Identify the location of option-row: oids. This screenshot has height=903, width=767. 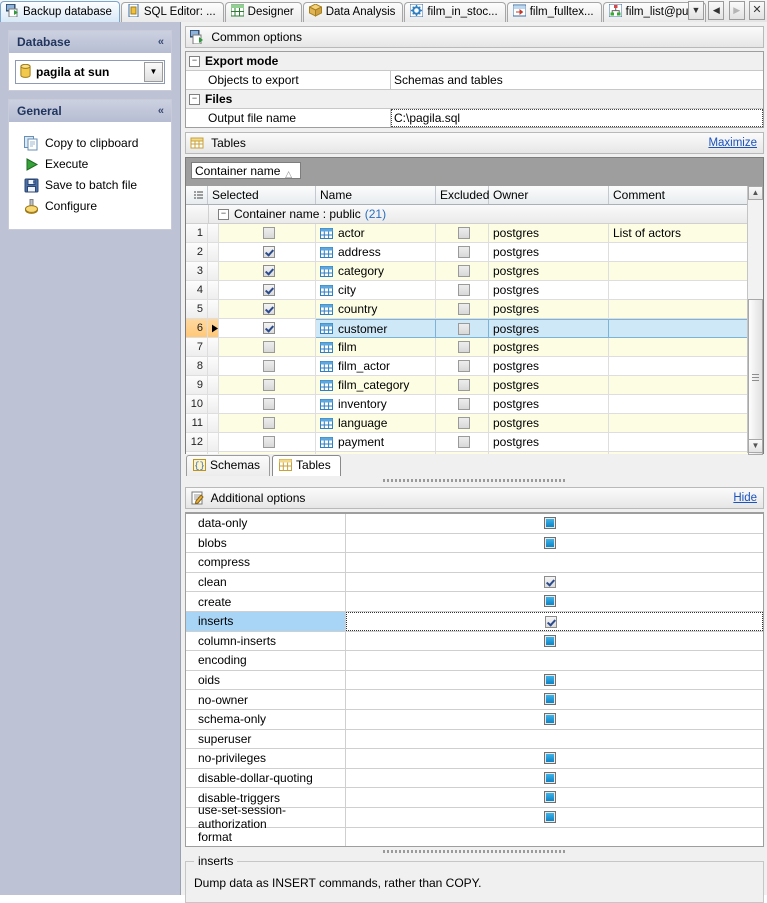
(474, 680).